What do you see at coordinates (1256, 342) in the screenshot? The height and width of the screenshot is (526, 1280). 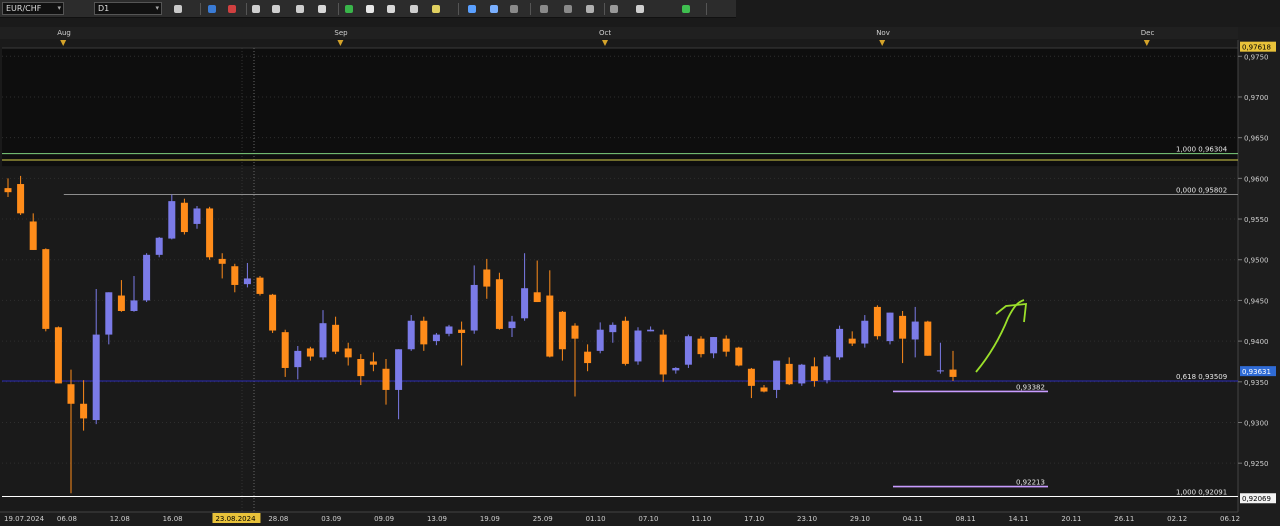 I see `y-tick-label: 0,9400` at bounding box center [1256, 342].